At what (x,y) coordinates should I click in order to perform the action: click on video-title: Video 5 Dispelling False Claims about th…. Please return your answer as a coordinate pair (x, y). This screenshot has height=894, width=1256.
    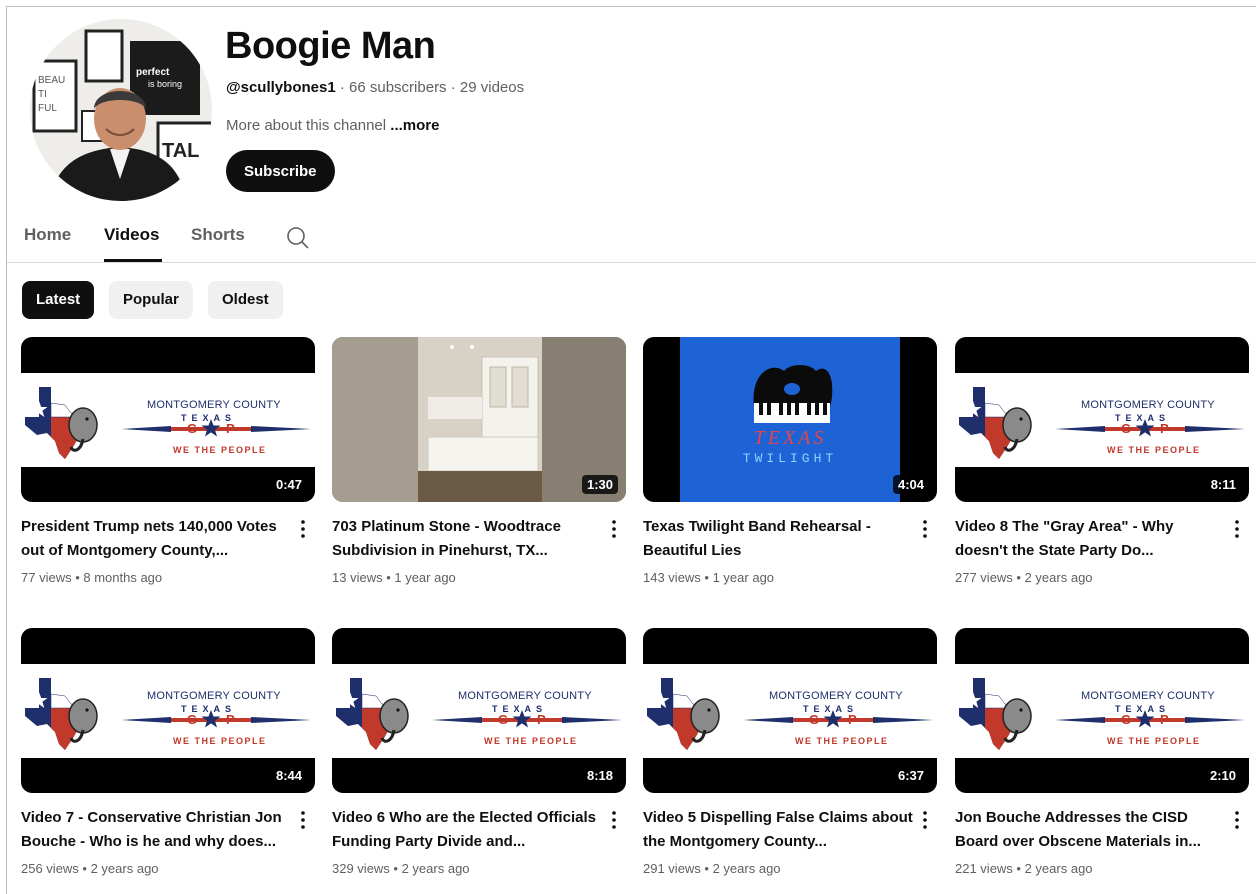
    Looking at the image, I should click on (778, 830).